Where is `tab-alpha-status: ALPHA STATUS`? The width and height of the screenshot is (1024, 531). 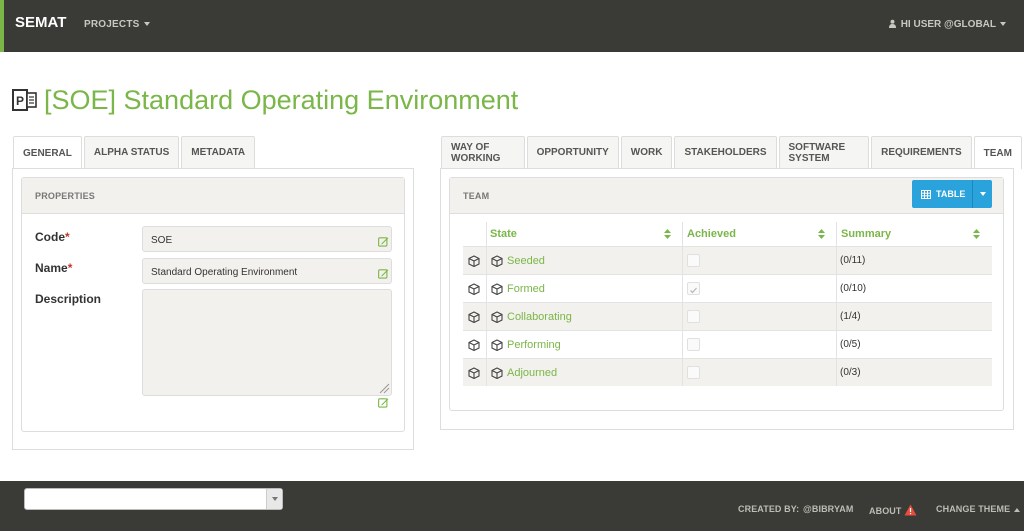
tab-alpha-status: ALPHA STATUS is located at coordinates (131, 152).